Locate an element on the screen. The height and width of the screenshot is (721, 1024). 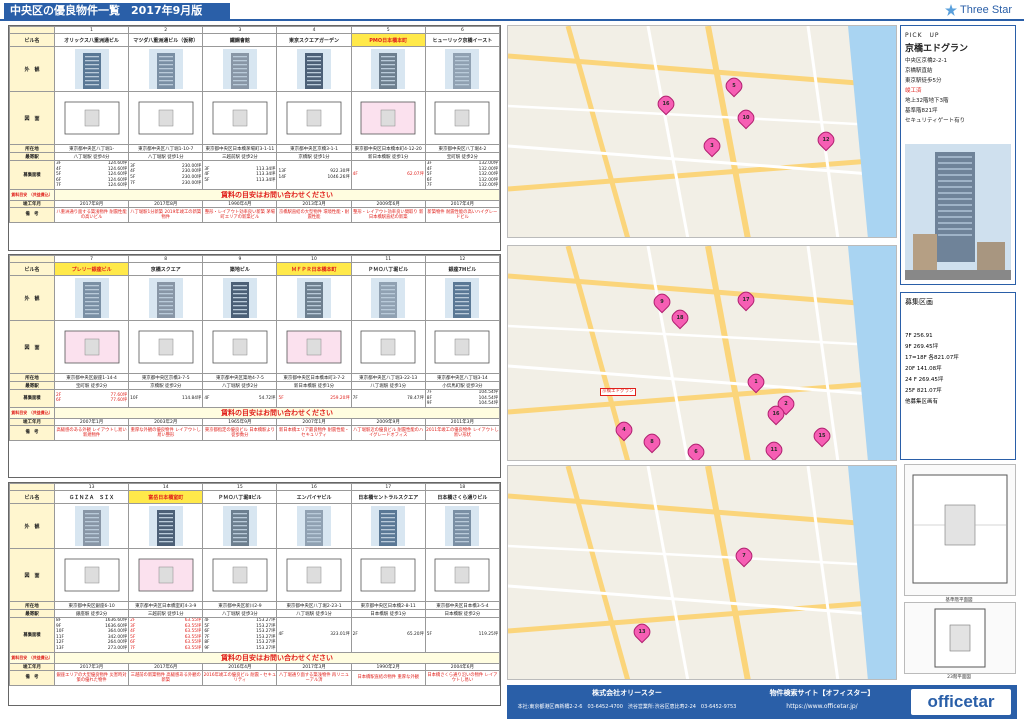
address-cell: 東京都中央区銀座6-10 is located at coordinates (91, 605).